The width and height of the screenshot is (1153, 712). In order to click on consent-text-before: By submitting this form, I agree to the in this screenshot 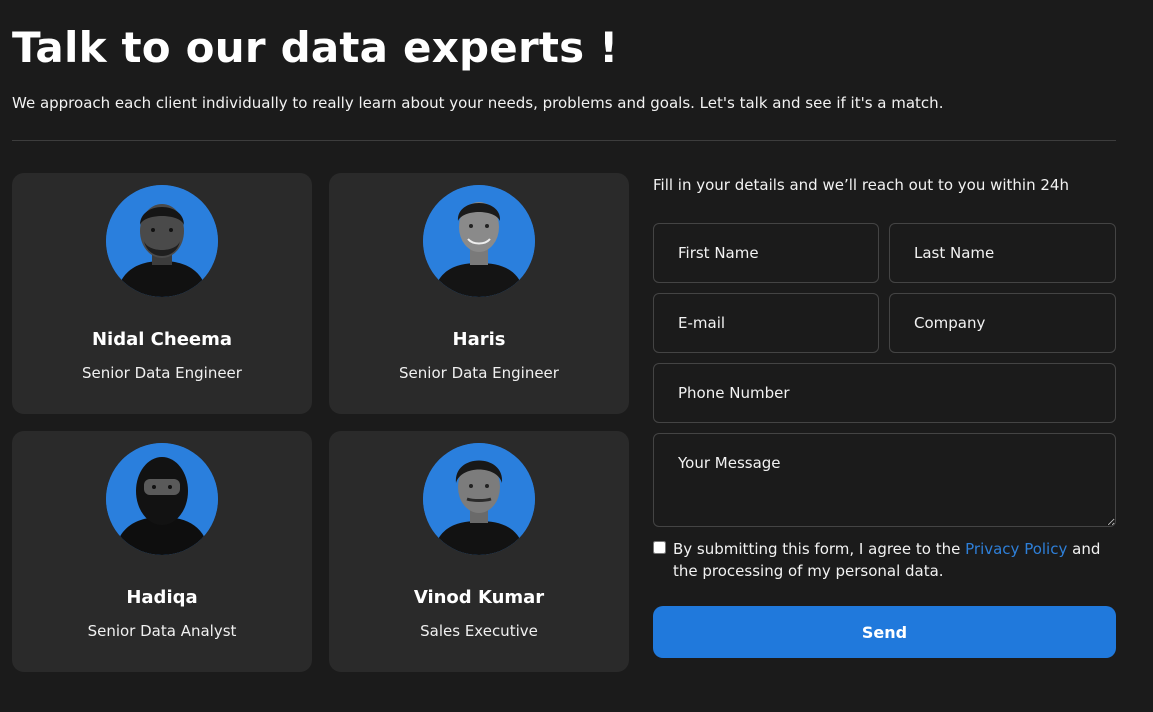, I will do `click(819, 549)`.